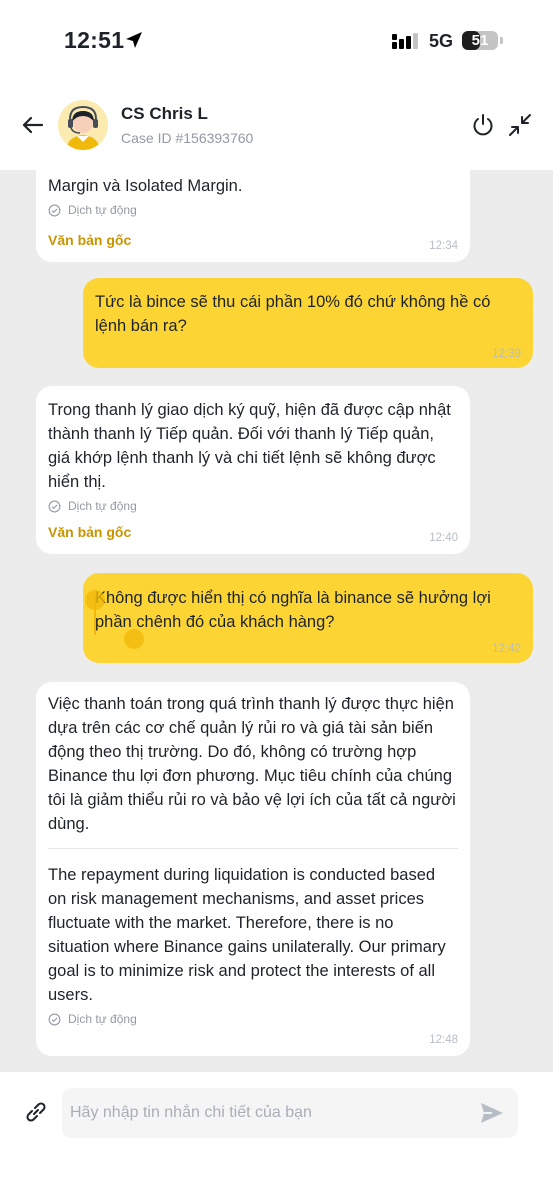  Describe the element at coordinates (134, 40) in the screenshot. I see `location-arrow-icon` at that location.